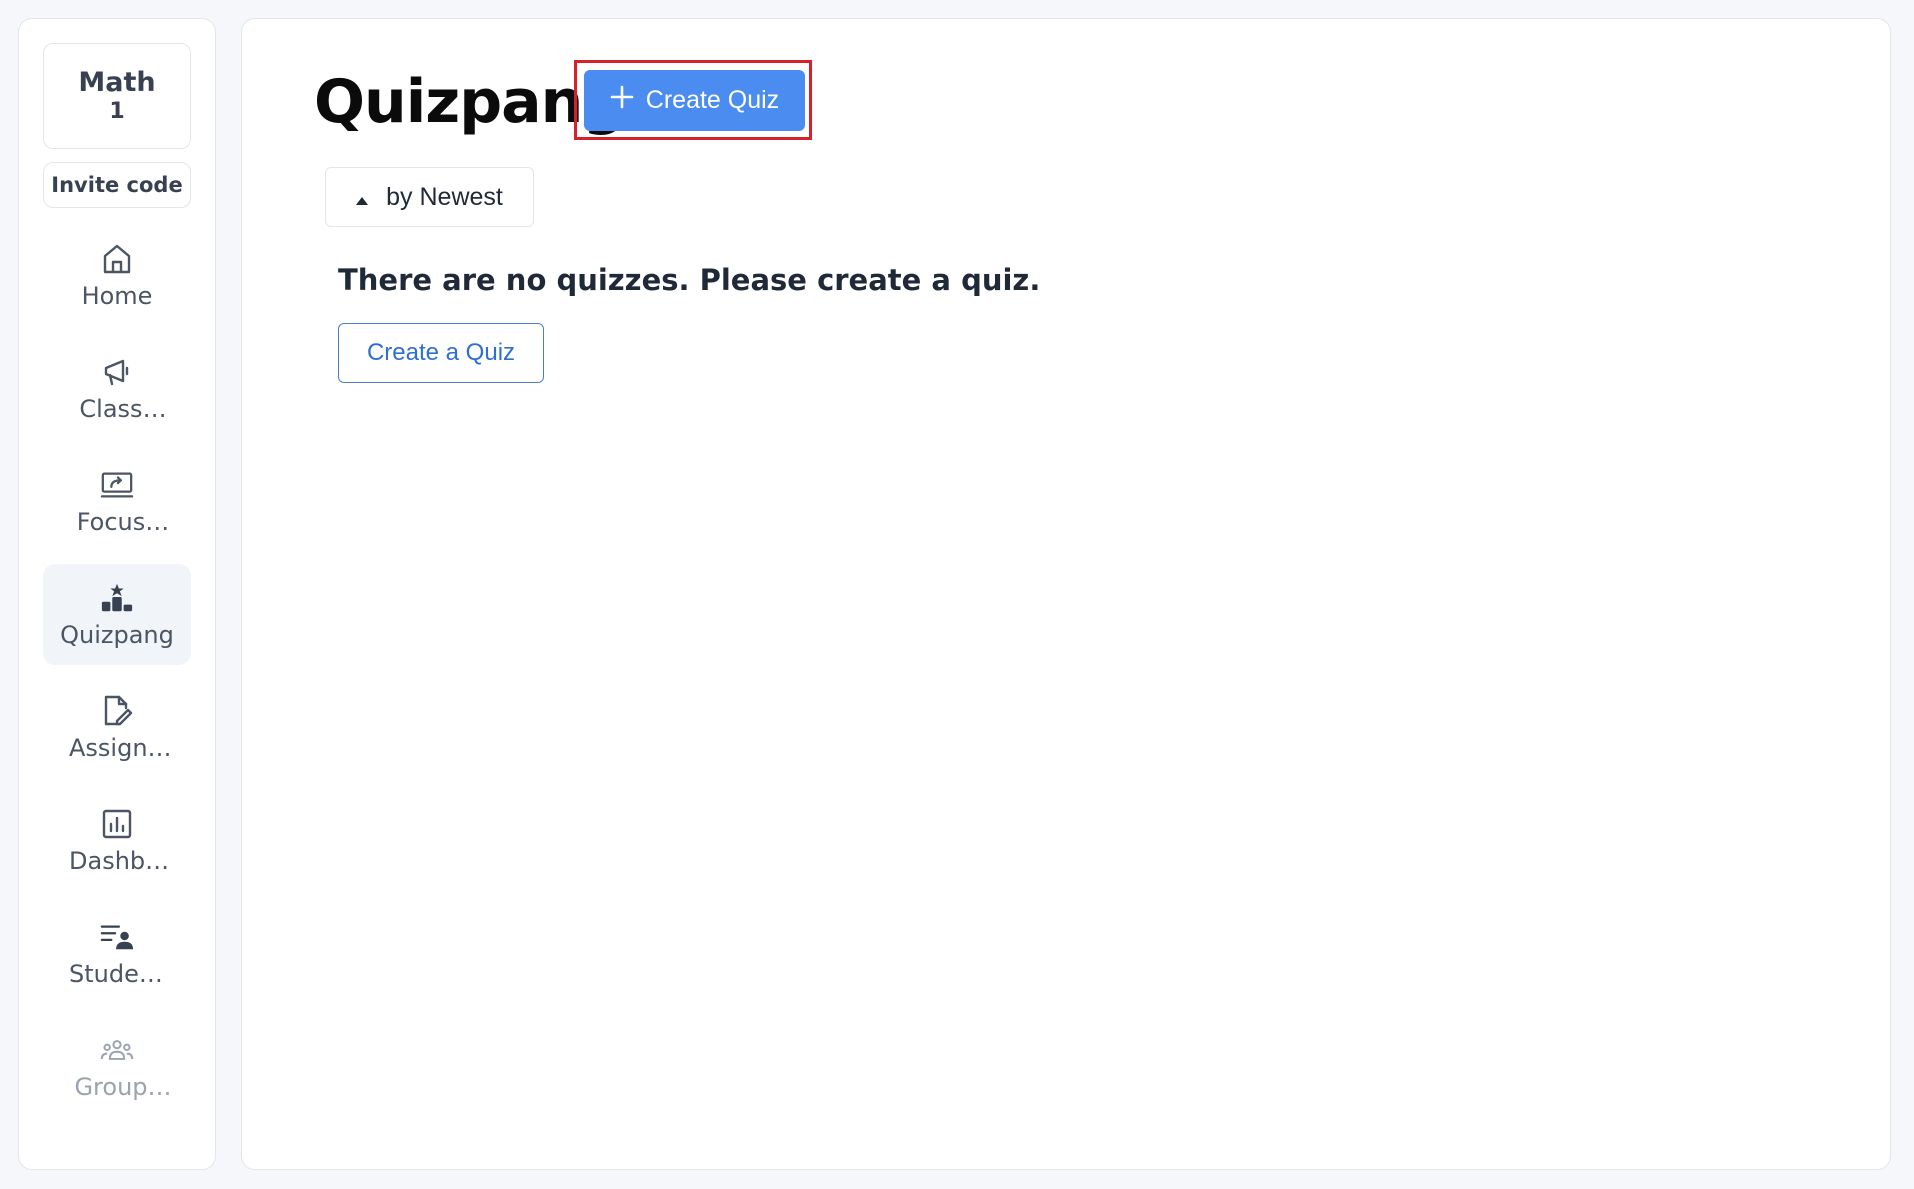 This screenshot has width=1914, height=1189. I want to click on class-card: Math 1, so click(117, 96).